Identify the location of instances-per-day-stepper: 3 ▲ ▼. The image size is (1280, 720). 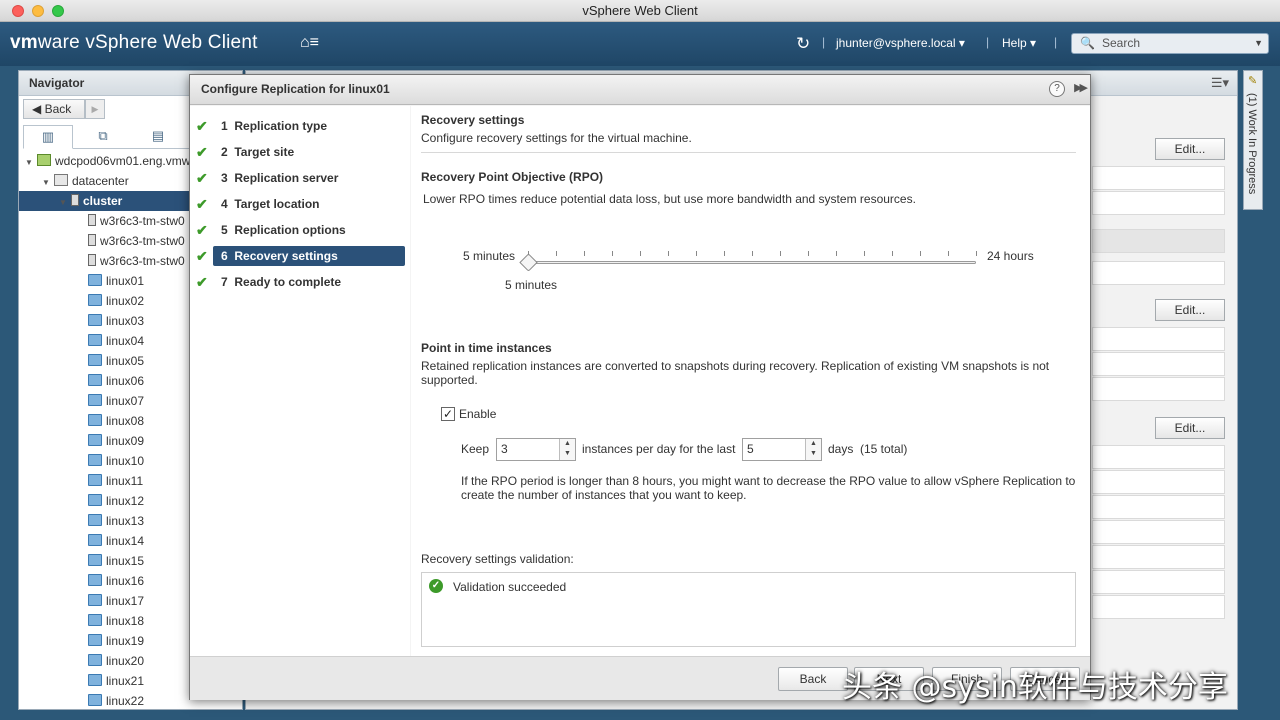
(536, 449).